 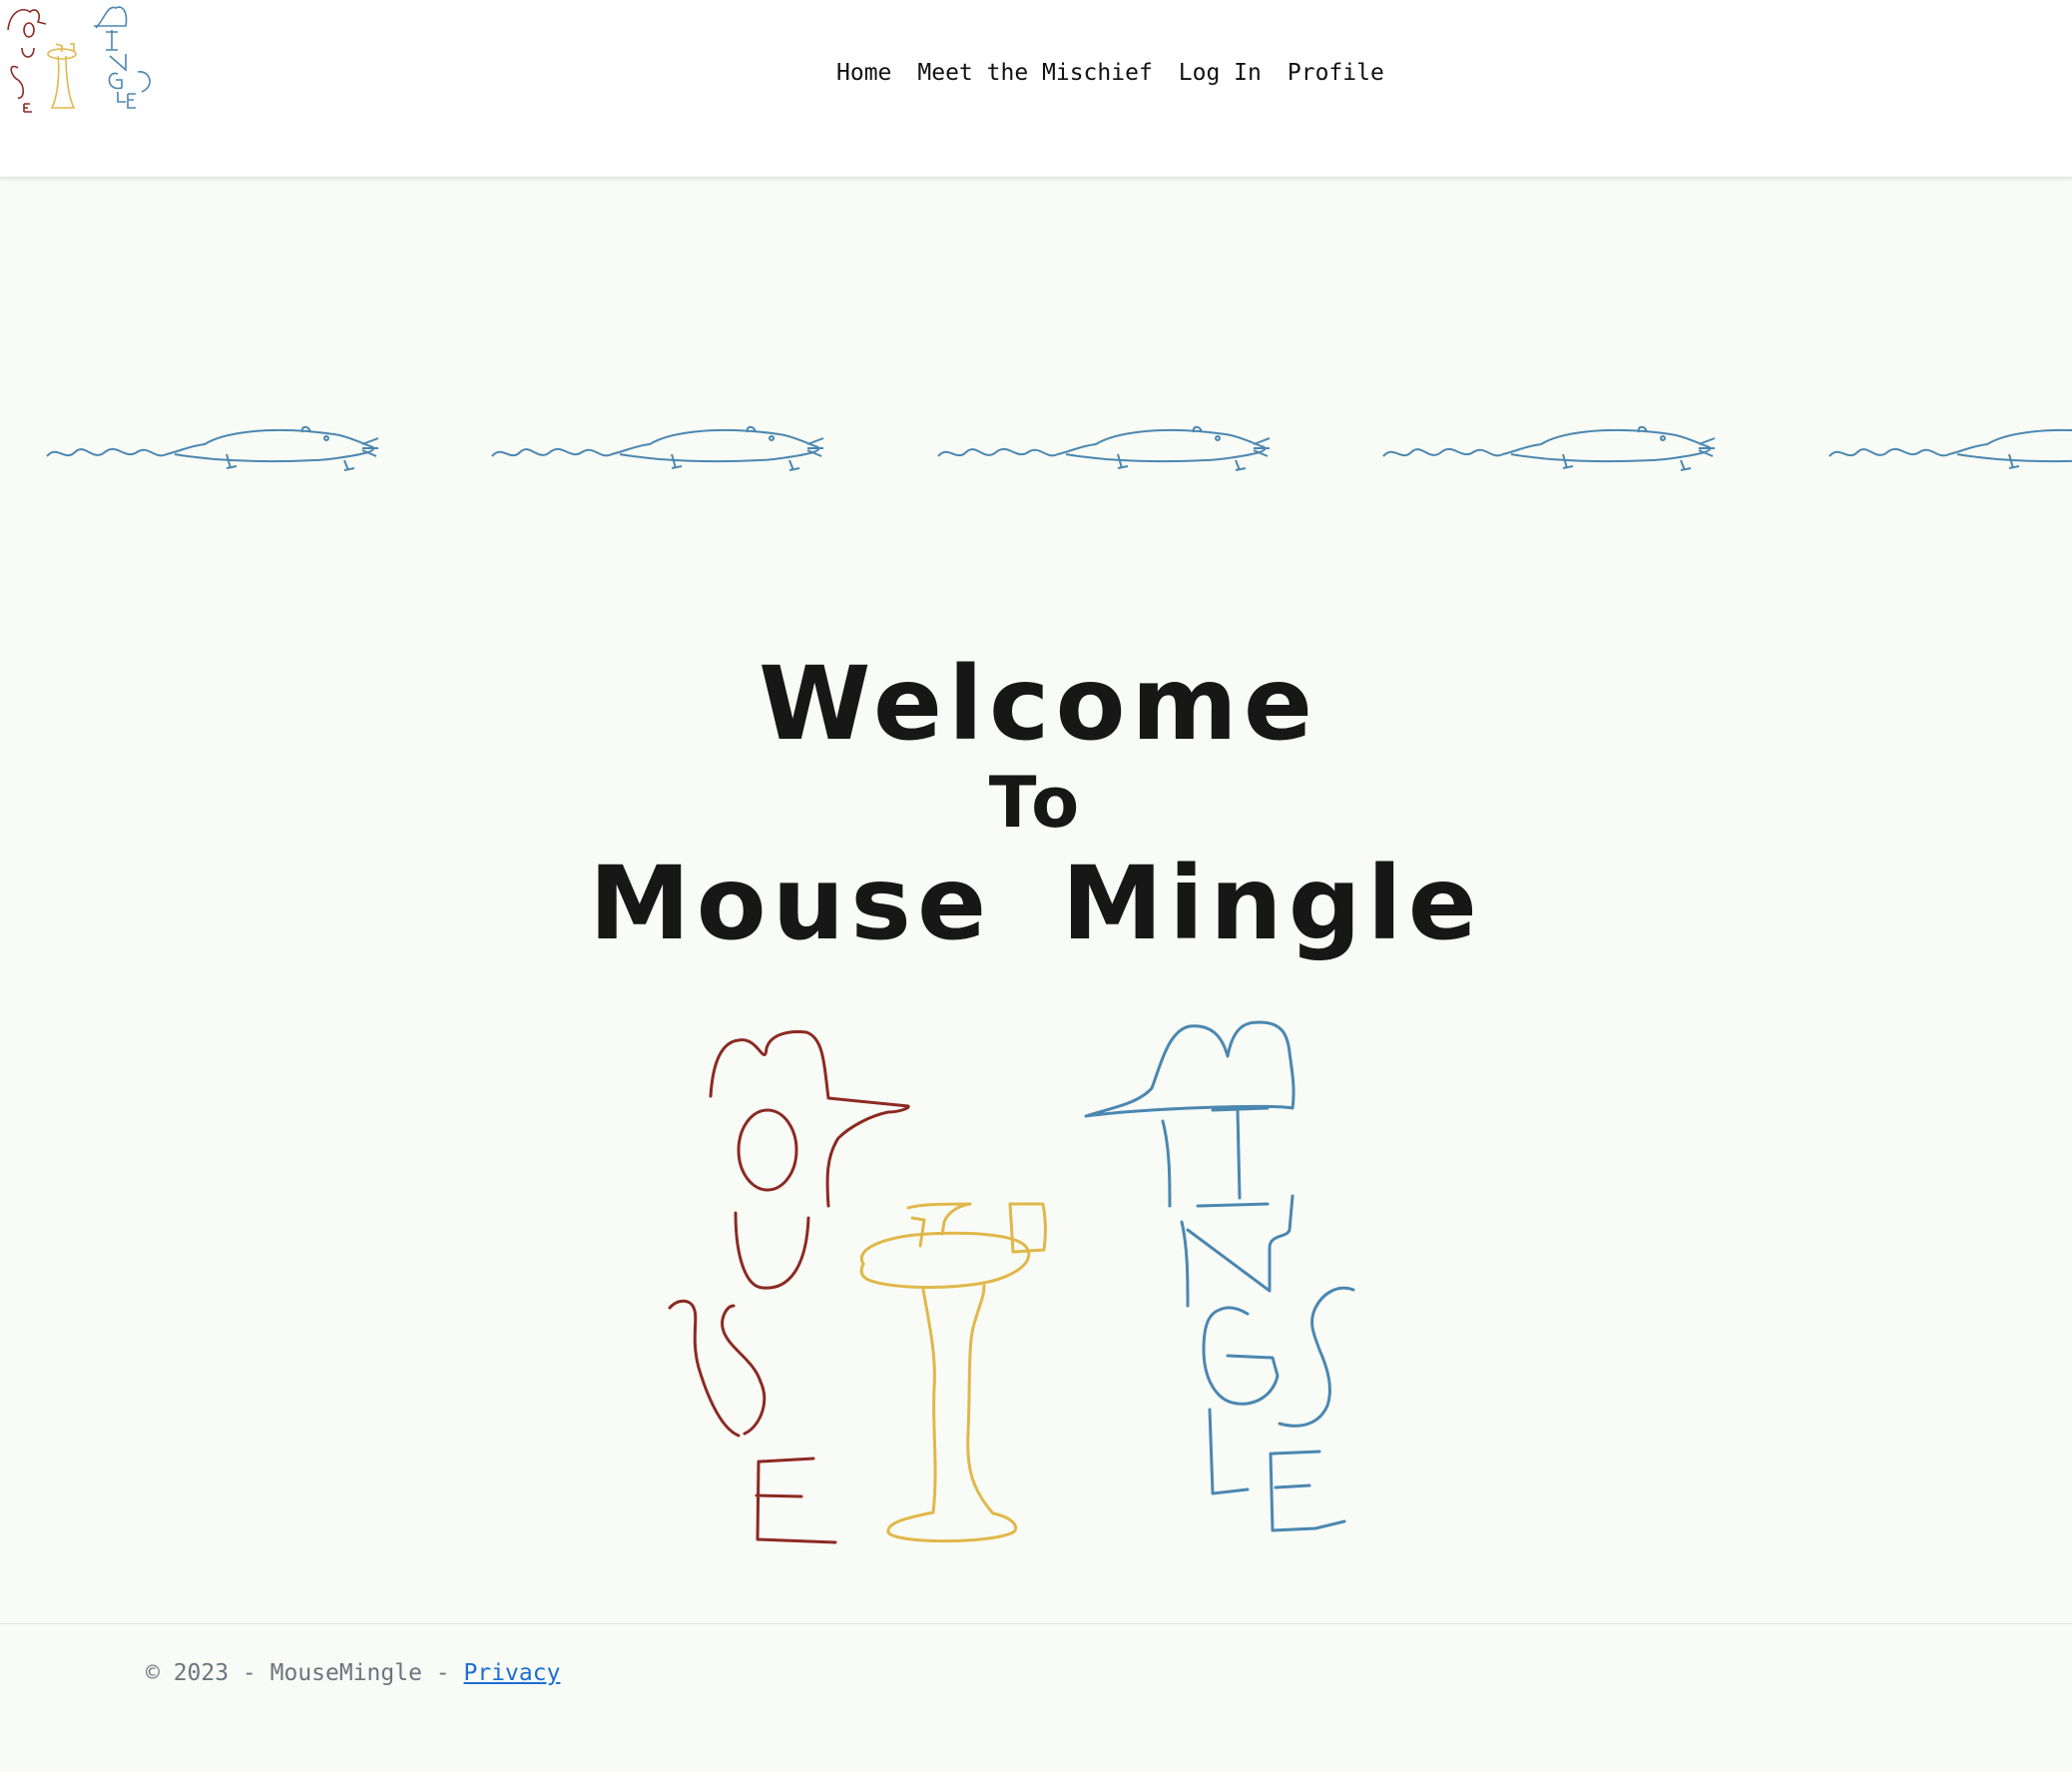 I want to click on mousemingle-logo, so click(x=80, y=58).